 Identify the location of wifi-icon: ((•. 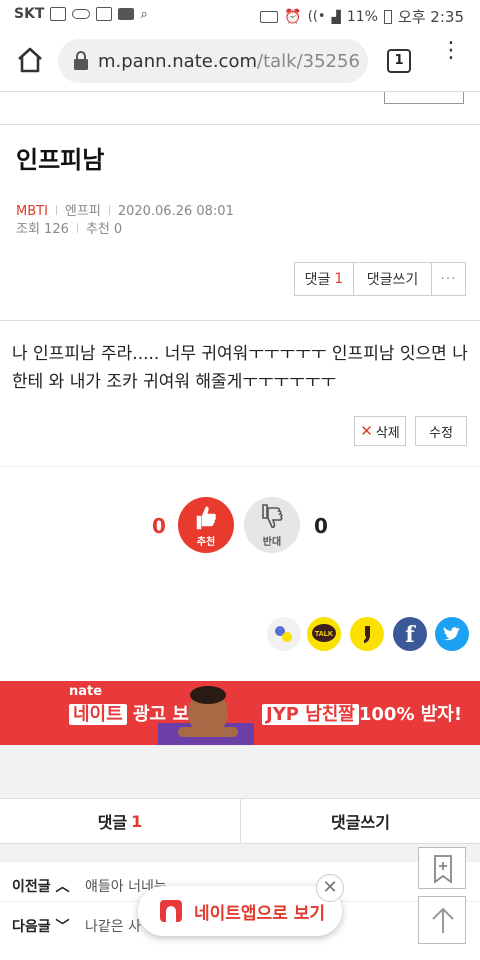
(316, 16).